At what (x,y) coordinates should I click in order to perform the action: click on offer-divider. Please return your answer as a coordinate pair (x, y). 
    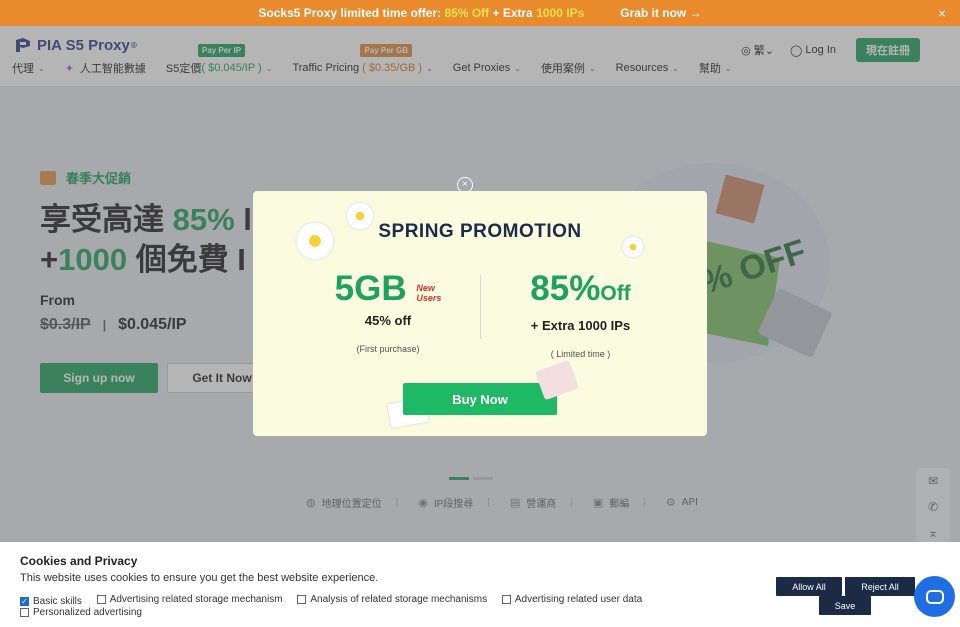
    Looking at the image, I should click on (480, 307).